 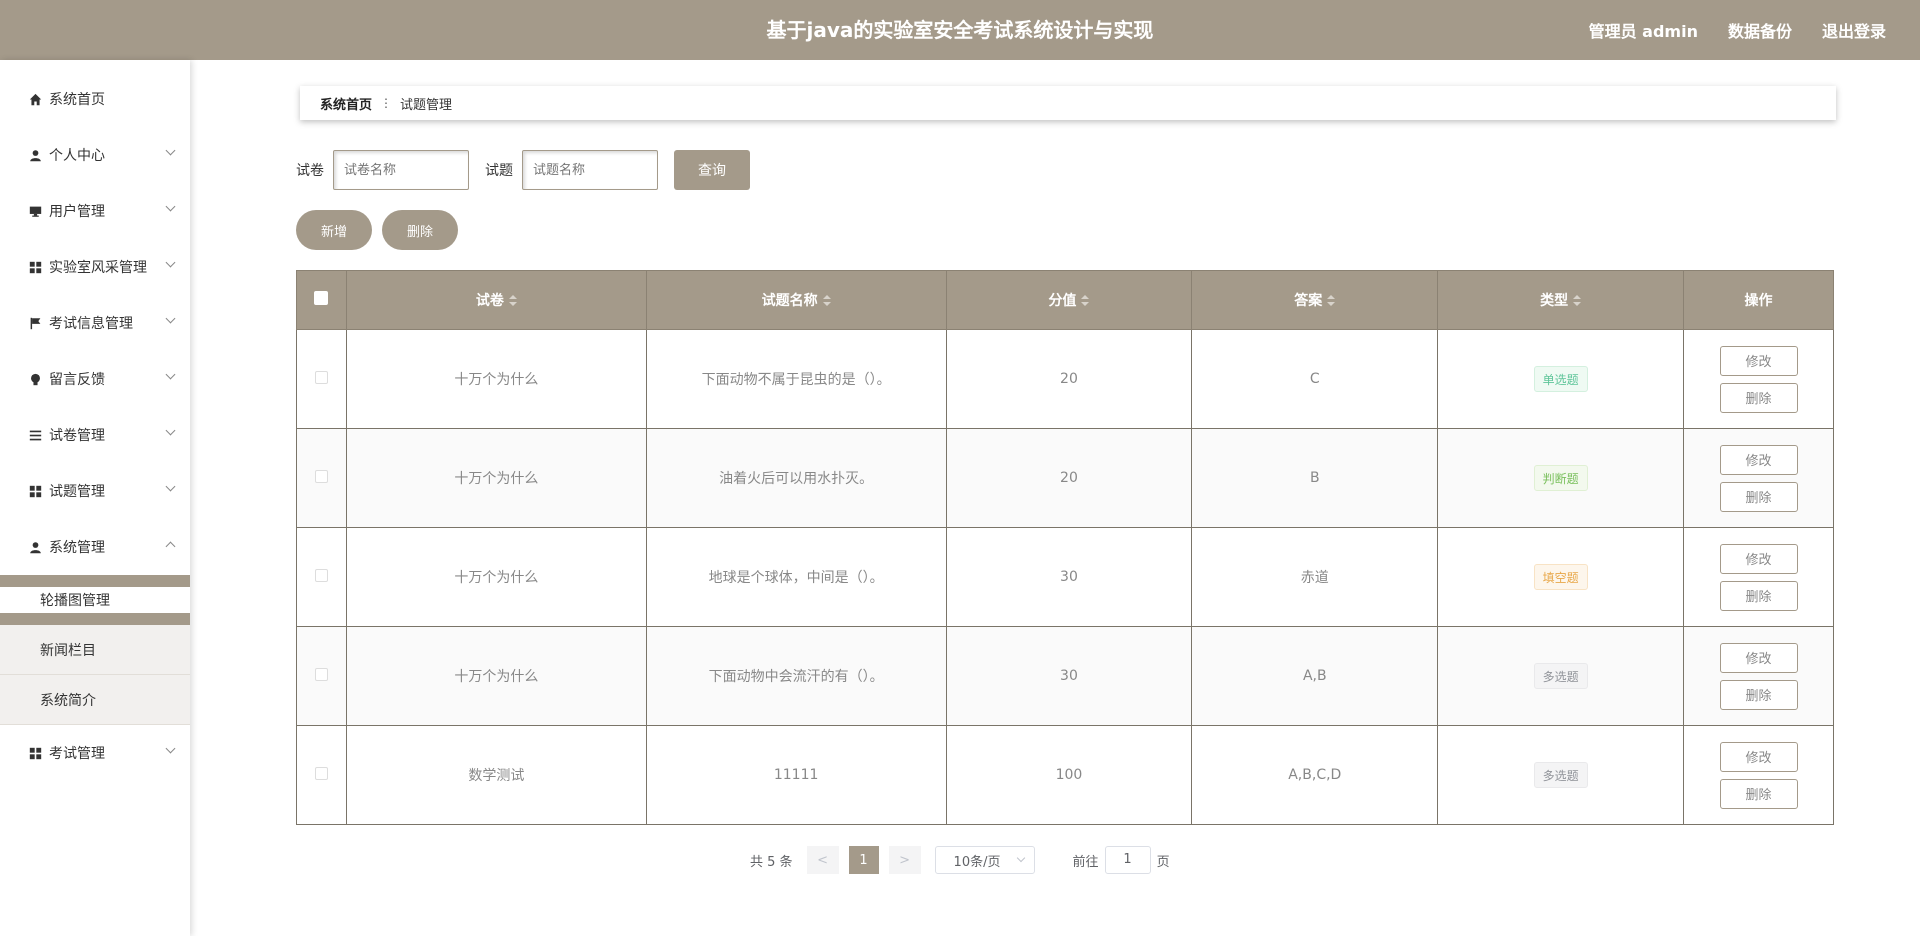 I want to click on sidebar-item-paper-management: 试卷管理, so click(x=95, y=435).